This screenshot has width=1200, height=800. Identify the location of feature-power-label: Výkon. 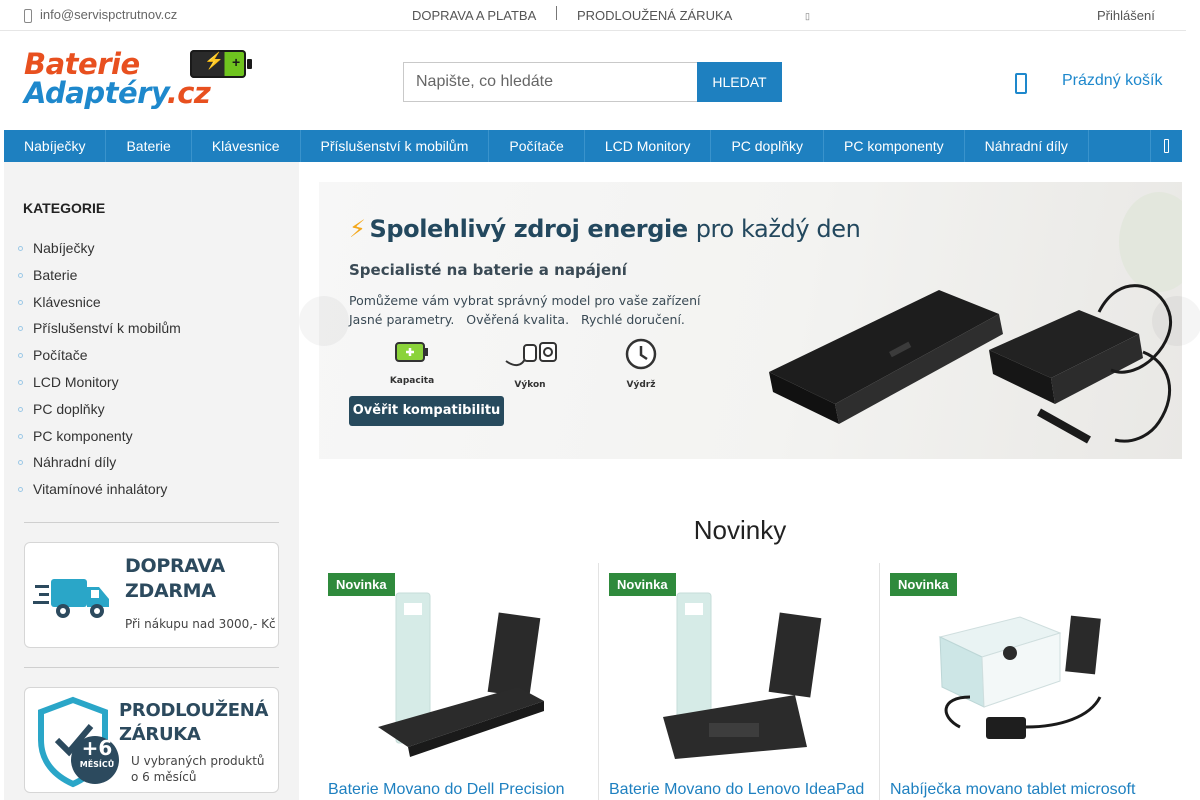
(530, 385).